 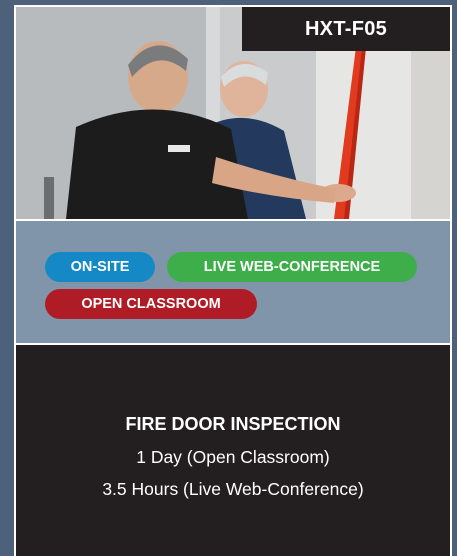 What do you see at coordinates (233, 489) in the screenshot?
I see `duration-web: 3.5 Hours (Live Web-Conference)` at bounding box center [233, 489].